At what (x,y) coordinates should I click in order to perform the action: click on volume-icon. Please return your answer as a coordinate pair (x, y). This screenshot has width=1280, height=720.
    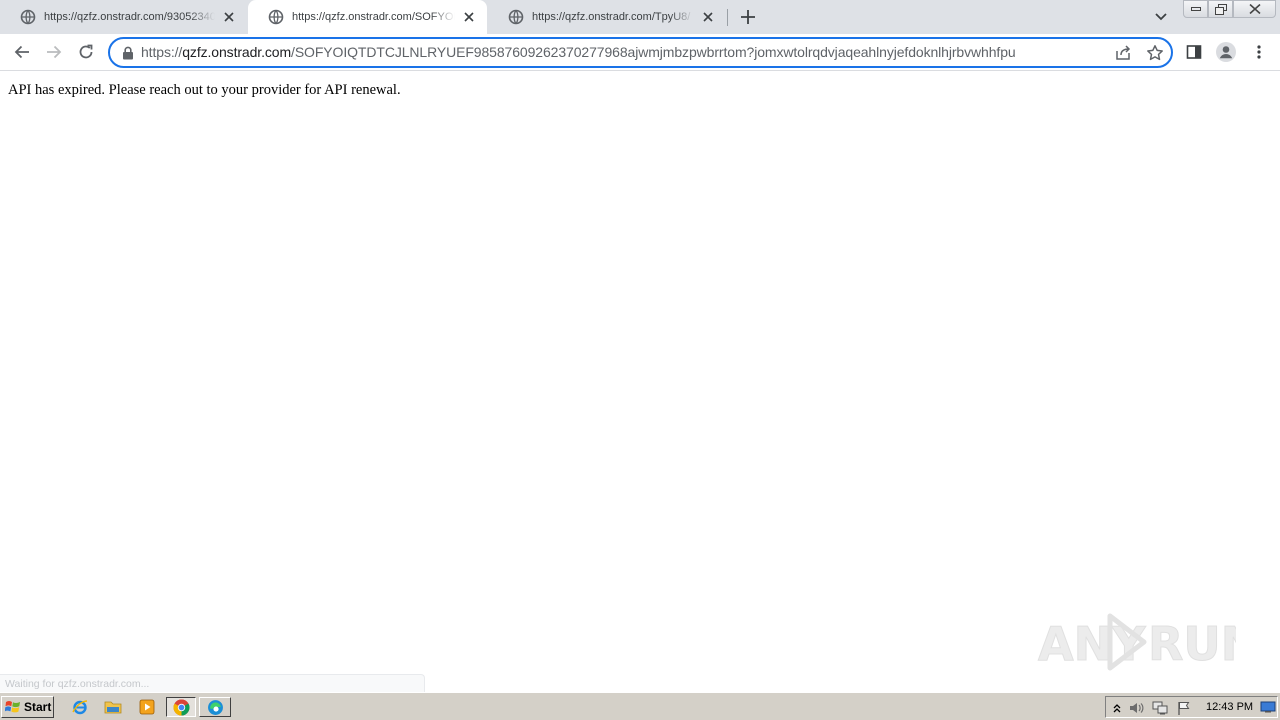
    Looking at the image, I should click on (1137, 708).